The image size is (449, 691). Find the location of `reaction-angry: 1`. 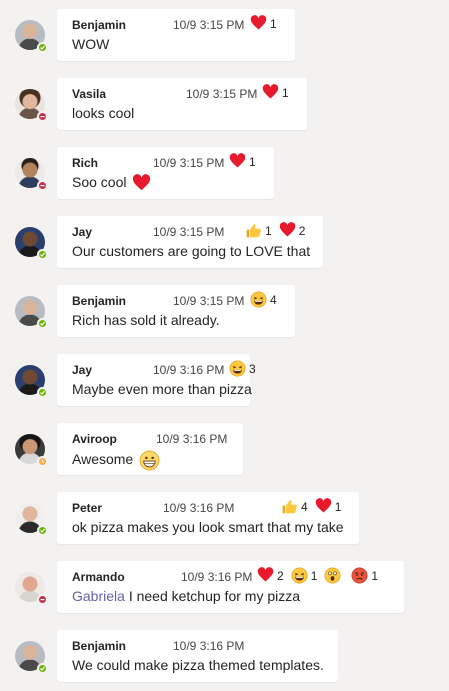

reaction-angry: 1 is located at coordinates (364, 575).